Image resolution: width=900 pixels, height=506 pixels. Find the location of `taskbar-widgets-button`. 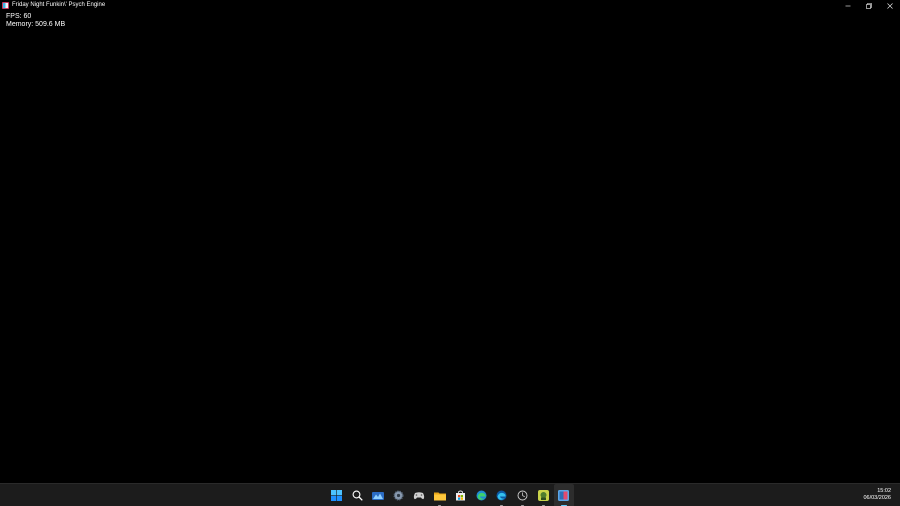

taskbar-widgets-button is located at coordinates (377, 495).